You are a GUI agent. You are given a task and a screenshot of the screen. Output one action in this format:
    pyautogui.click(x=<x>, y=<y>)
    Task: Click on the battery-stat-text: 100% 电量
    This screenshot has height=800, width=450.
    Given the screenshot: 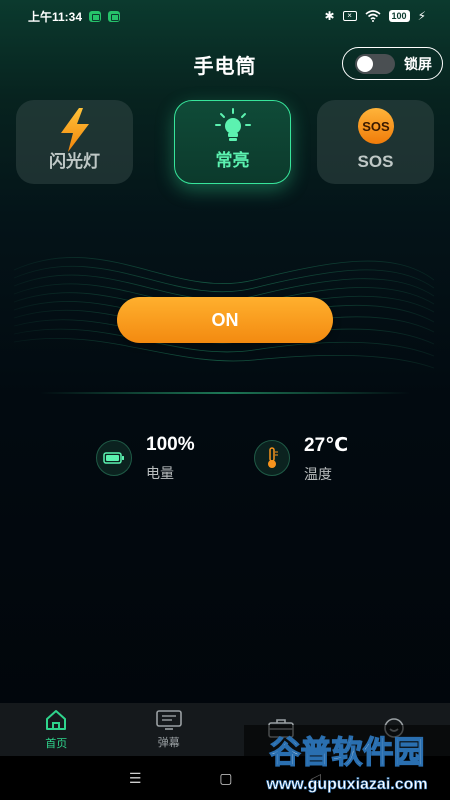 What is the action you would take?
    pyautogui.click(x=170, y=458)
    